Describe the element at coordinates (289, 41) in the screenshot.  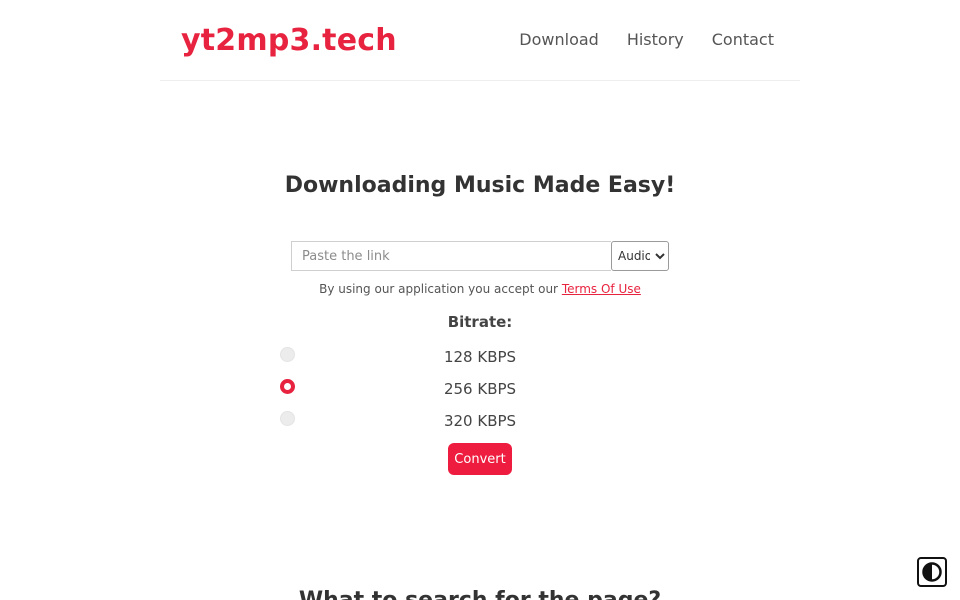
I see `brand-logo: yt2mp3.tech` at that location.